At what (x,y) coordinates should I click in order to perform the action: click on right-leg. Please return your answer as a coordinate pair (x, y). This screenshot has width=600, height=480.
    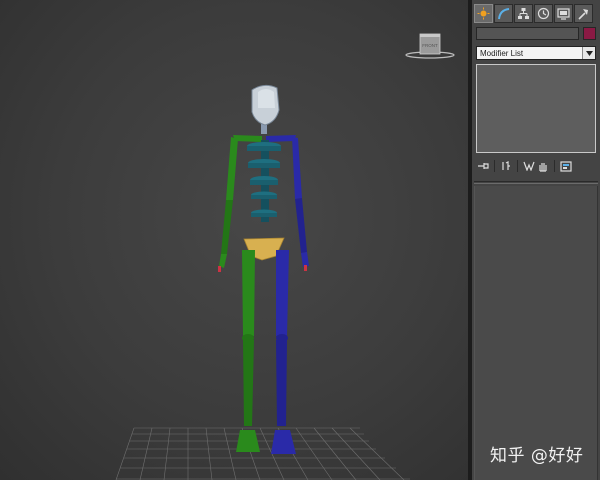
    Looking at the image, I should click on (283, 352).